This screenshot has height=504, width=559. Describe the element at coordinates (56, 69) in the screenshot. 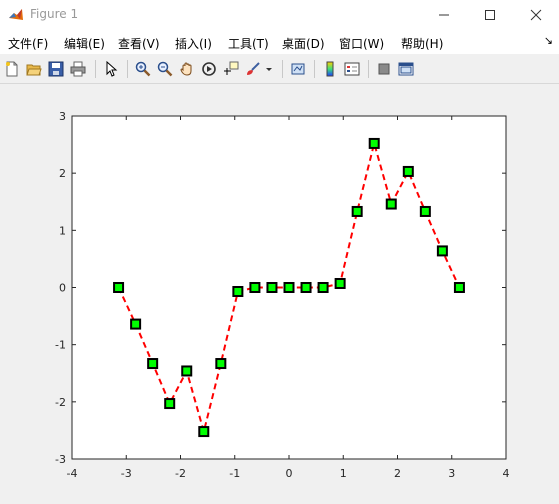

I see `save-icon` at that location.